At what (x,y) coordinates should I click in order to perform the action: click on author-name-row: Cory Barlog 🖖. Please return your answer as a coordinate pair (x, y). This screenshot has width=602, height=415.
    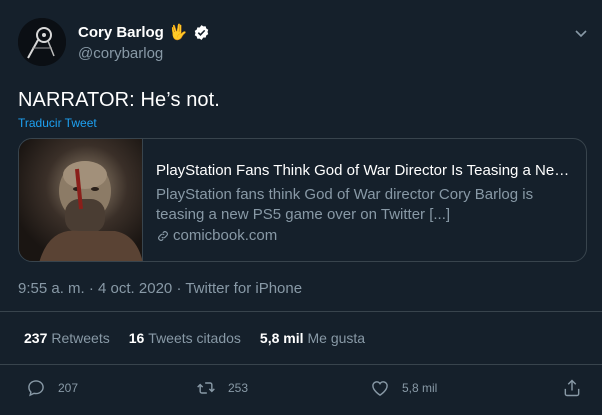
    Looking at the image, I should click on (144, 32).